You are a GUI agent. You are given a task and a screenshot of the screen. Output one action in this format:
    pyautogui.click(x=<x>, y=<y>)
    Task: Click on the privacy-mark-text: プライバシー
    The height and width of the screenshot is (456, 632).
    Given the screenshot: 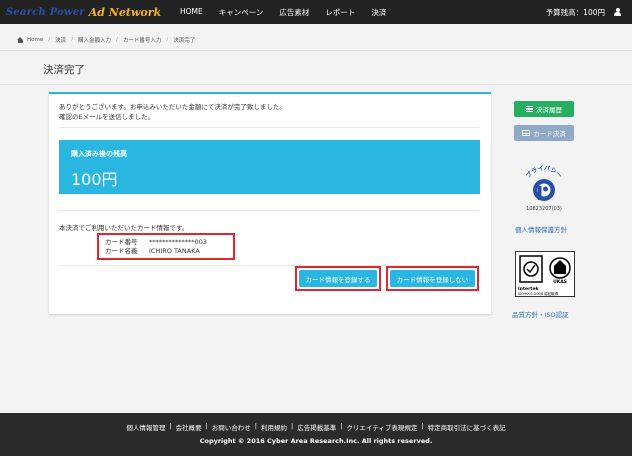 What is the action you would take?
    pyautogui.click(x=543, y=172)
    